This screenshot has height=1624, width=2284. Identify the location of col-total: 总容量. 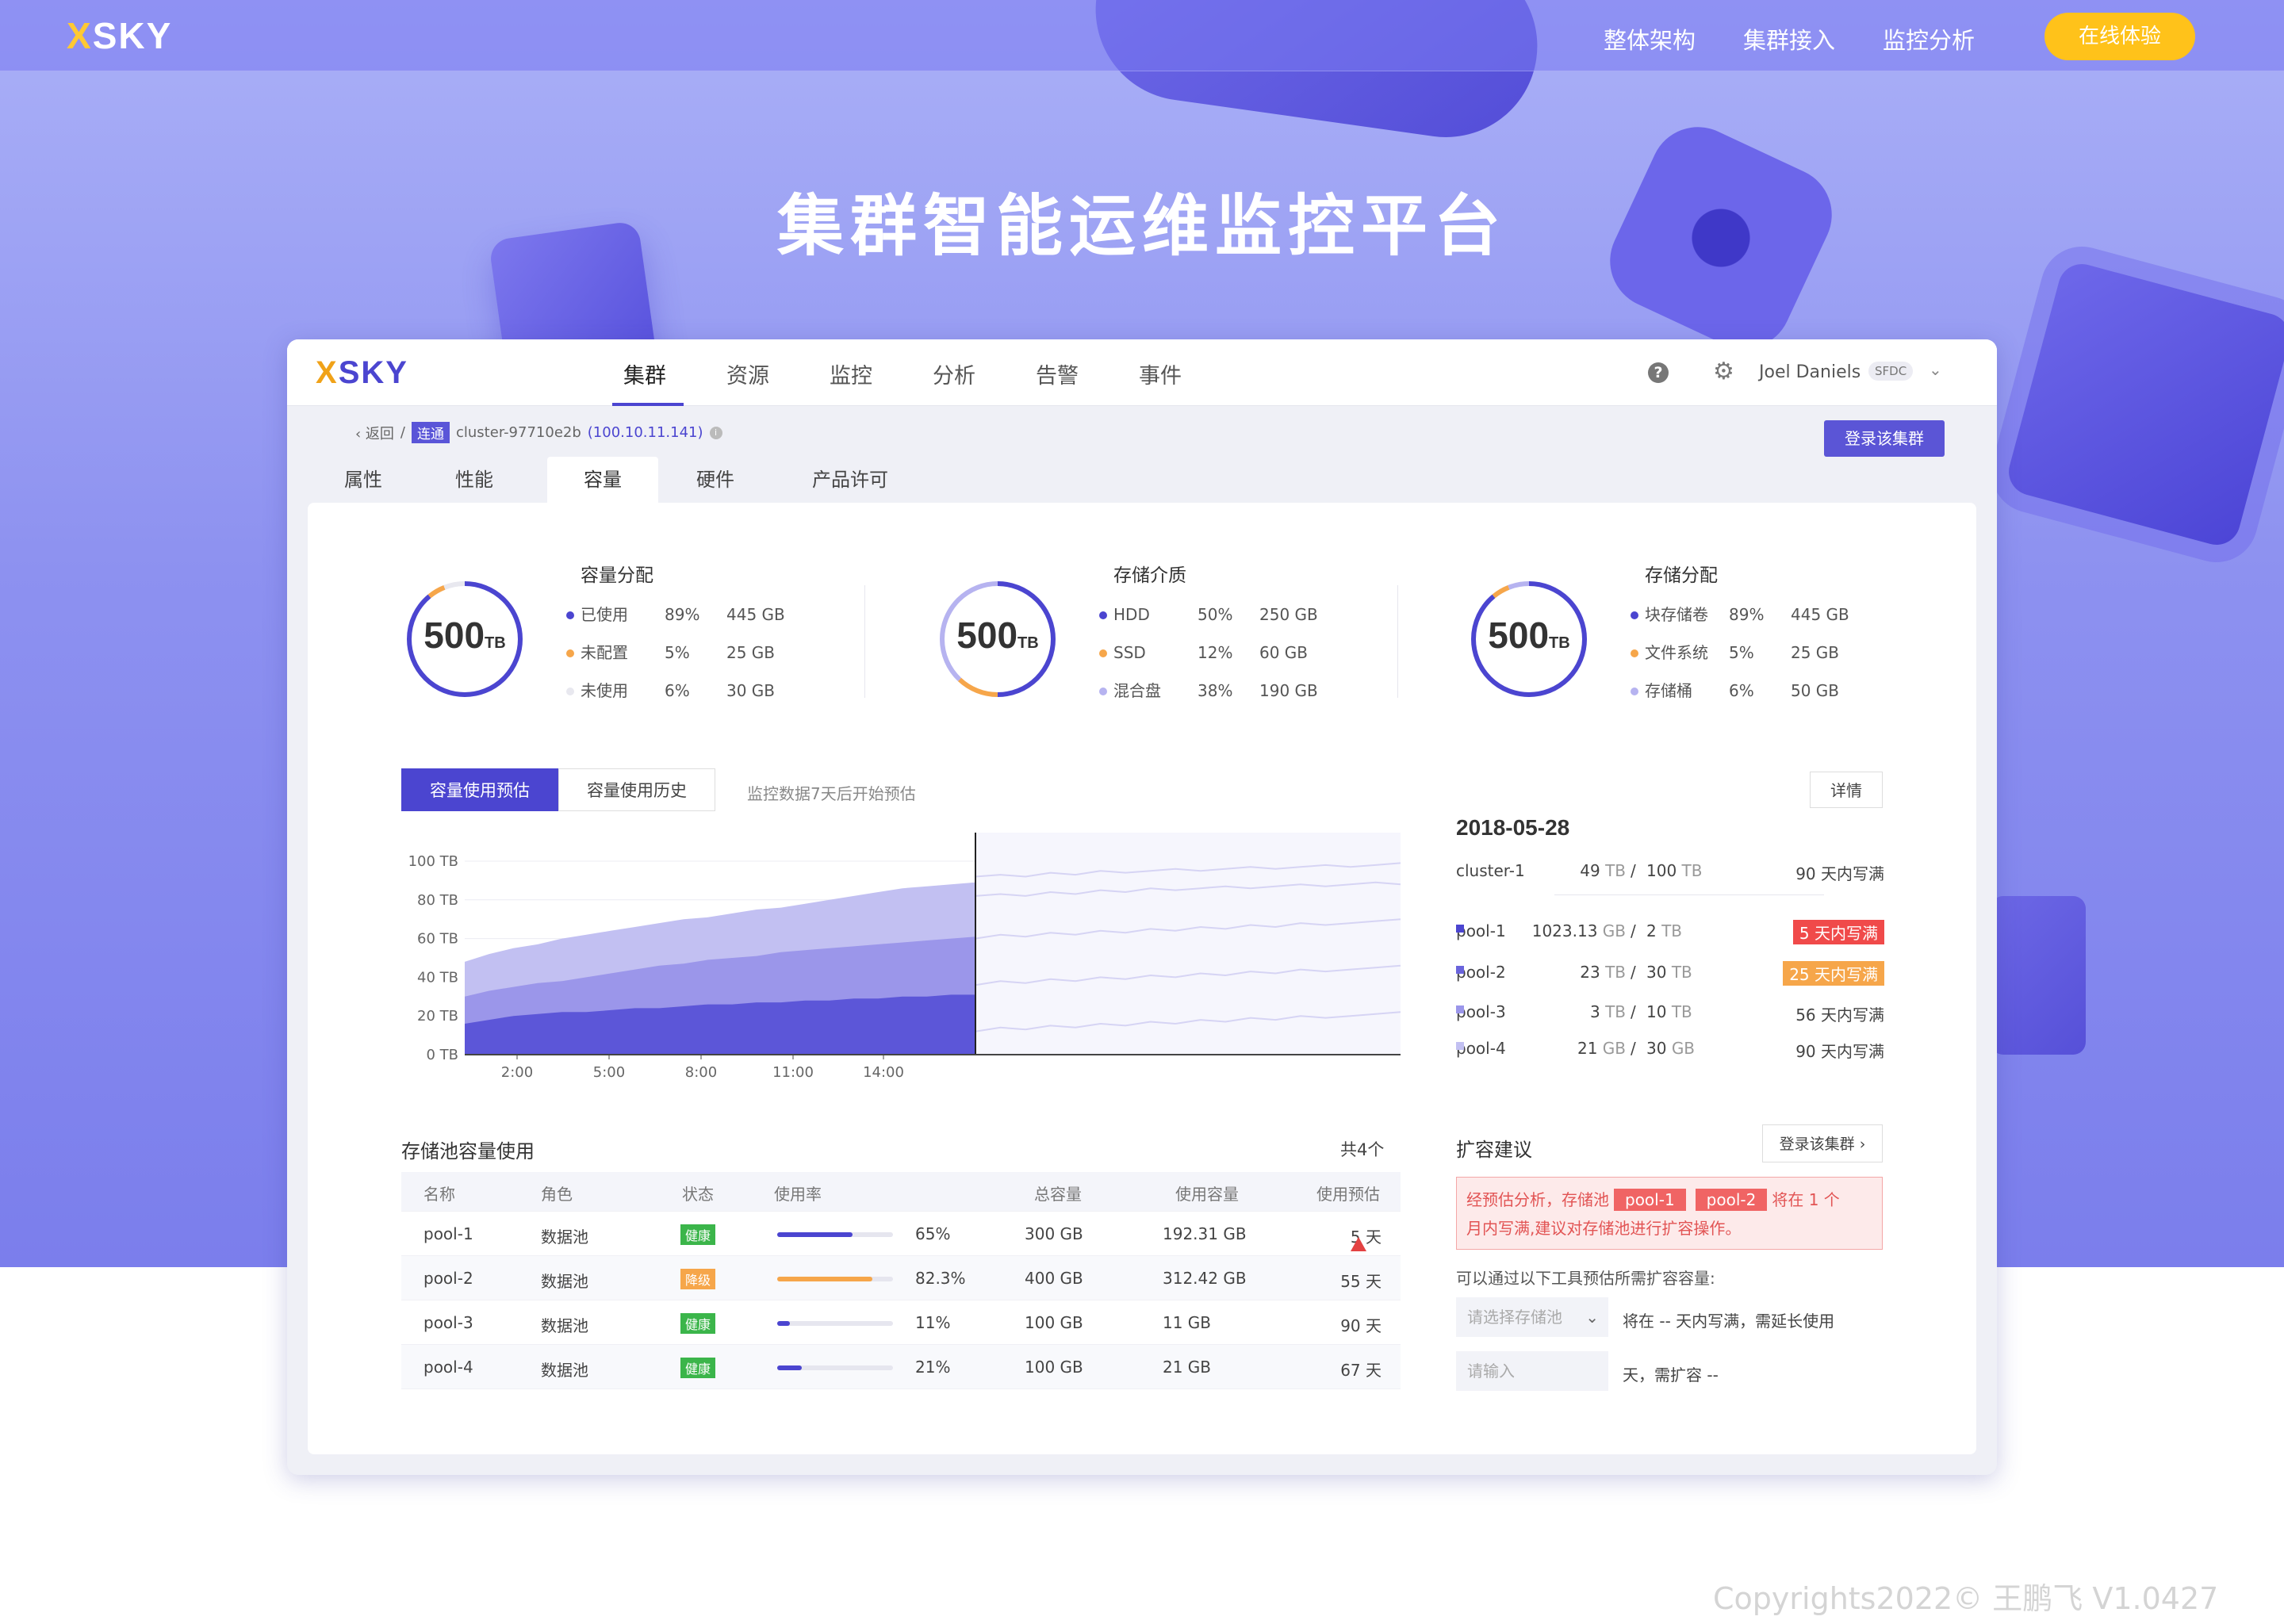
(1058, 1193).